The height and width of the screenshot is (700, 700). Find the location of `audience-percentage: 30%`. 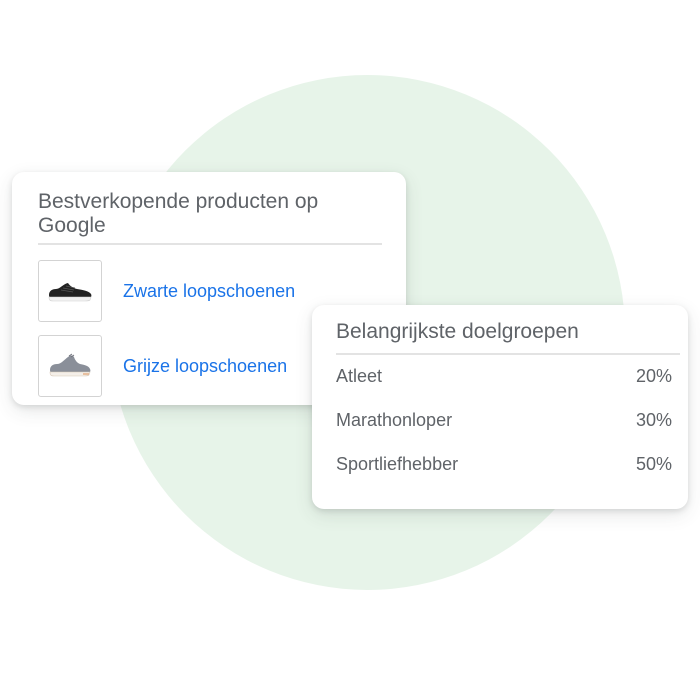

audience-percentage: 30% is located at coordinates (653, 420).